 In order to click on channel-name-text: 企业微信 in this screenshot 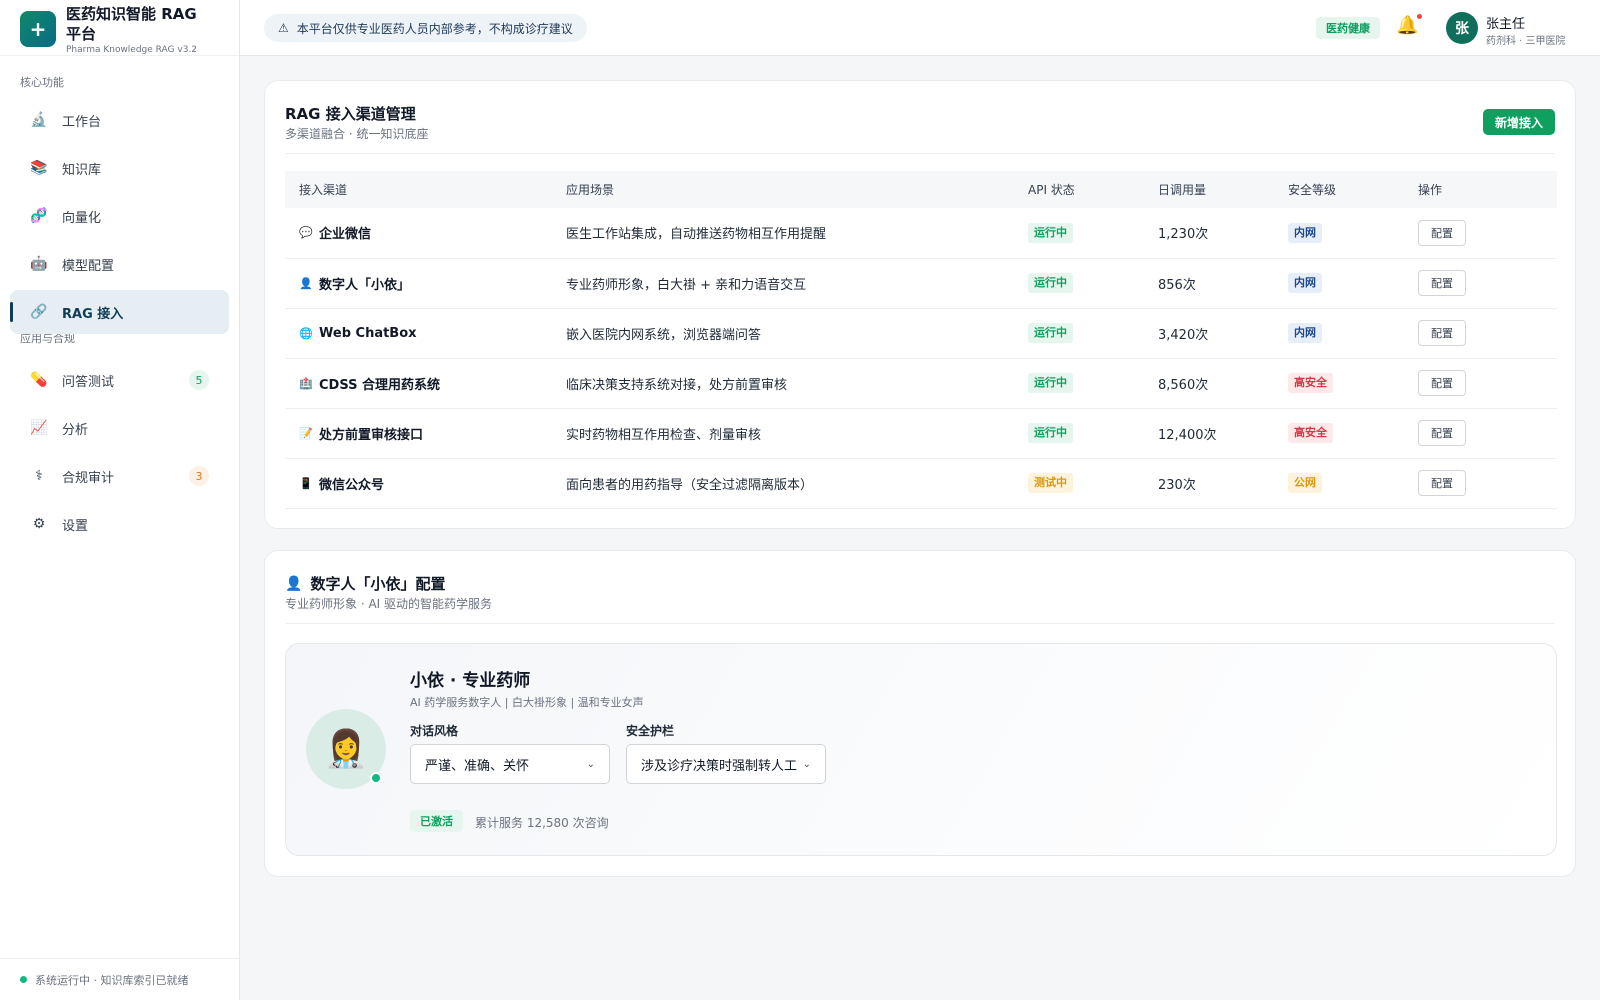, I will do `click(345, 235)`.